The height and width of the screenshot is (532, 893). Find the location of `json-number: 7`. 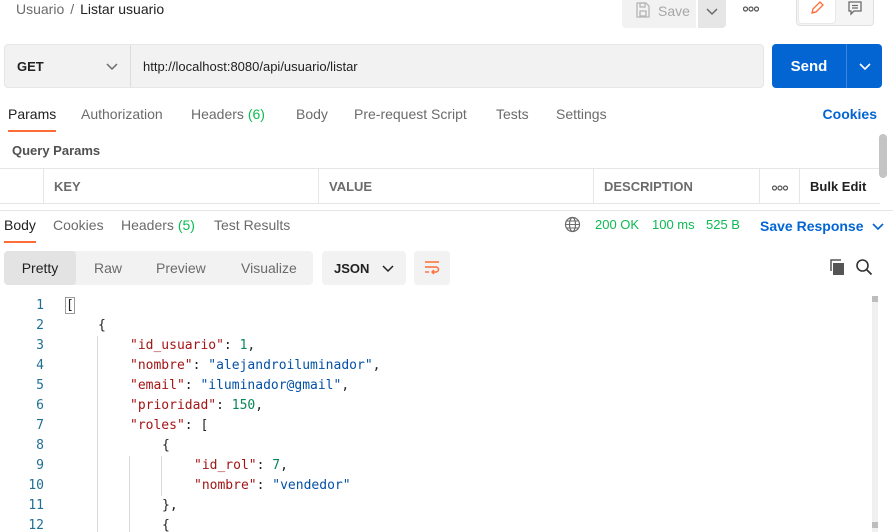

json-number: 7 is located at coordinates (276, 465).